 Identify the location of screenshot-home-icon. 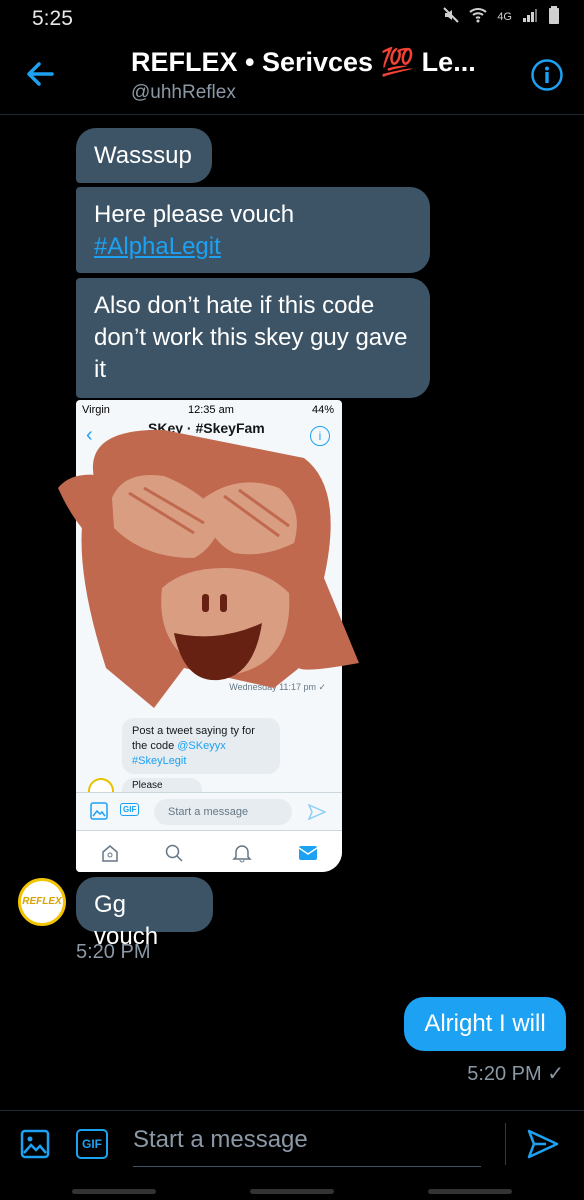
(110, 855).